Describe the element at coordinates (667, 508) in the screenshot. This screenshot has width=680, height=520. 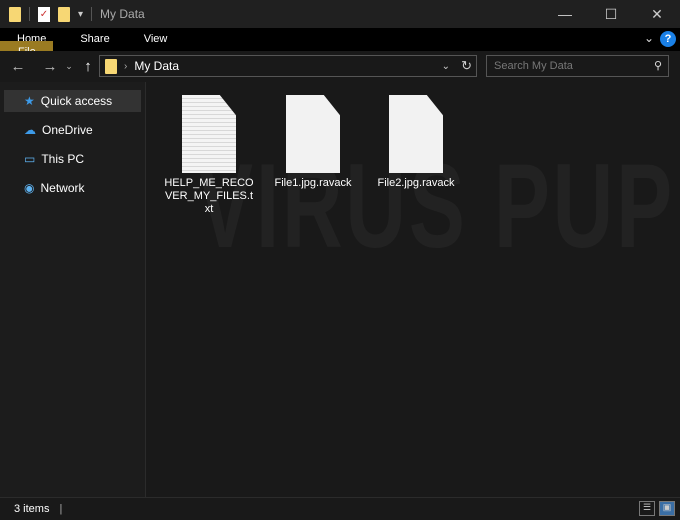
I see `large-icons-view-button: ▣` at that location.